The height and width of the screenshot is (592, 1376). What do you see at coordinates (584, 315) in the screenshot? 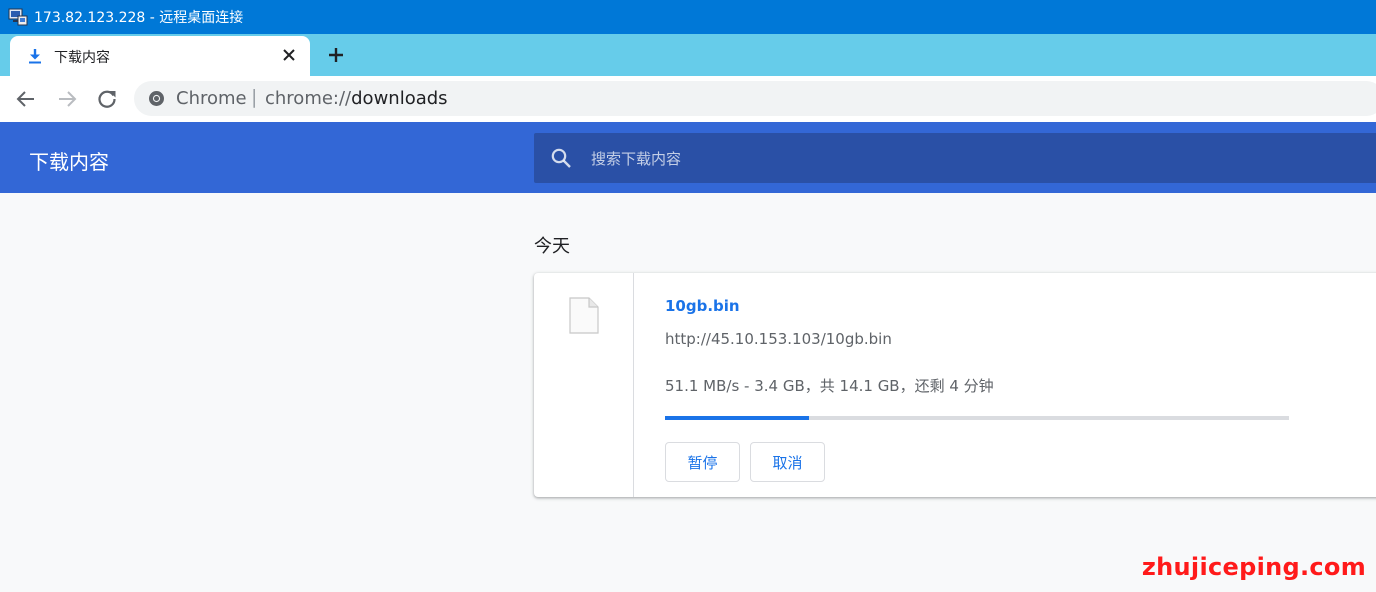
I see `file-icon` at bounding box center [584, 315].